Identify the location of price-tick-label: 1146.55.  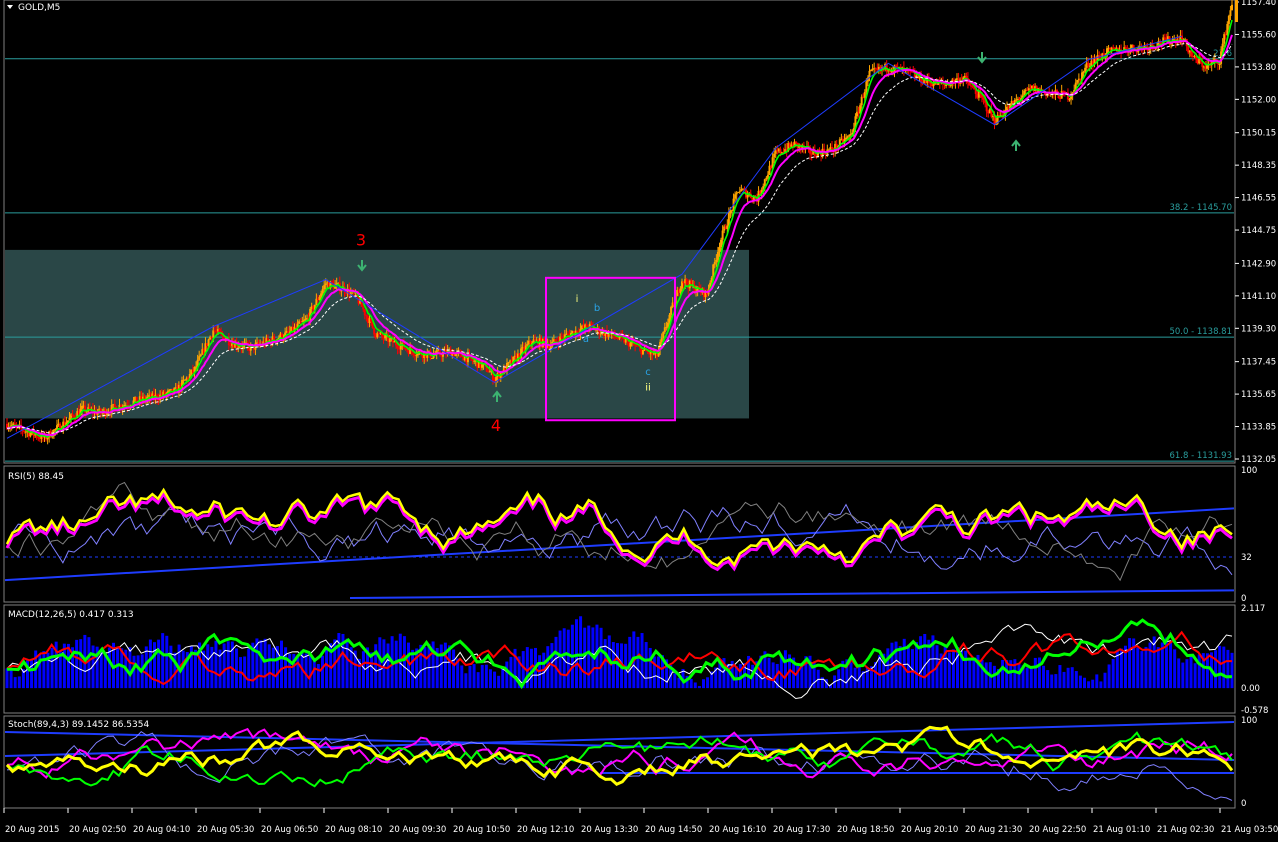
(1258, 199).